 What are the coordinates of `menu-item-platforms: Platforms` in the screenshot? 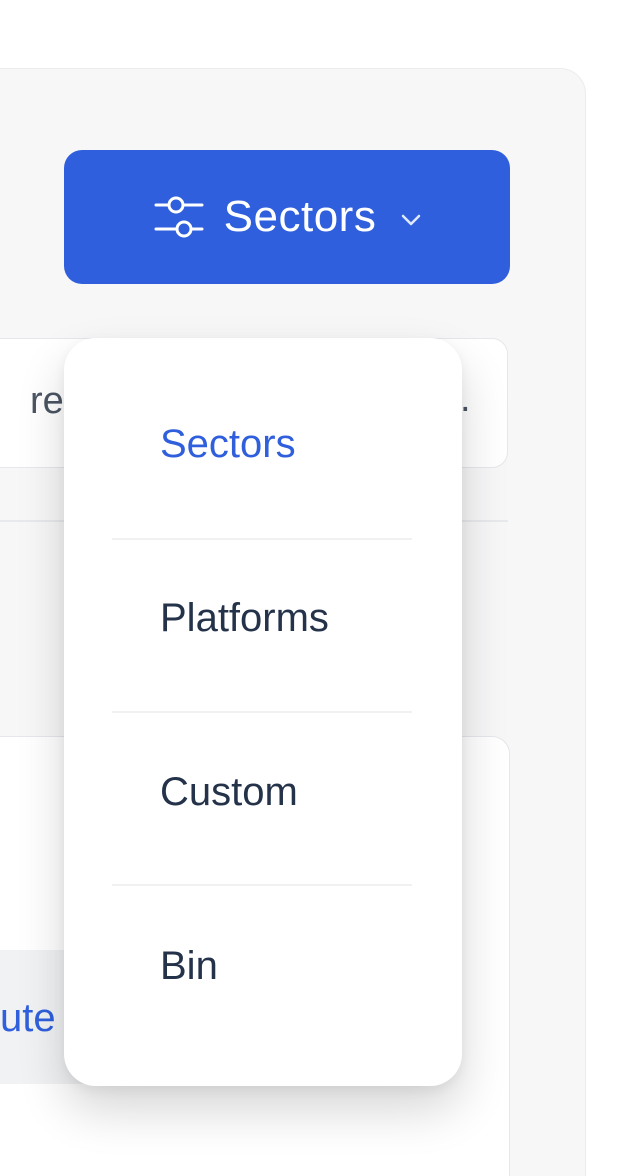 It's located at (263, 623).